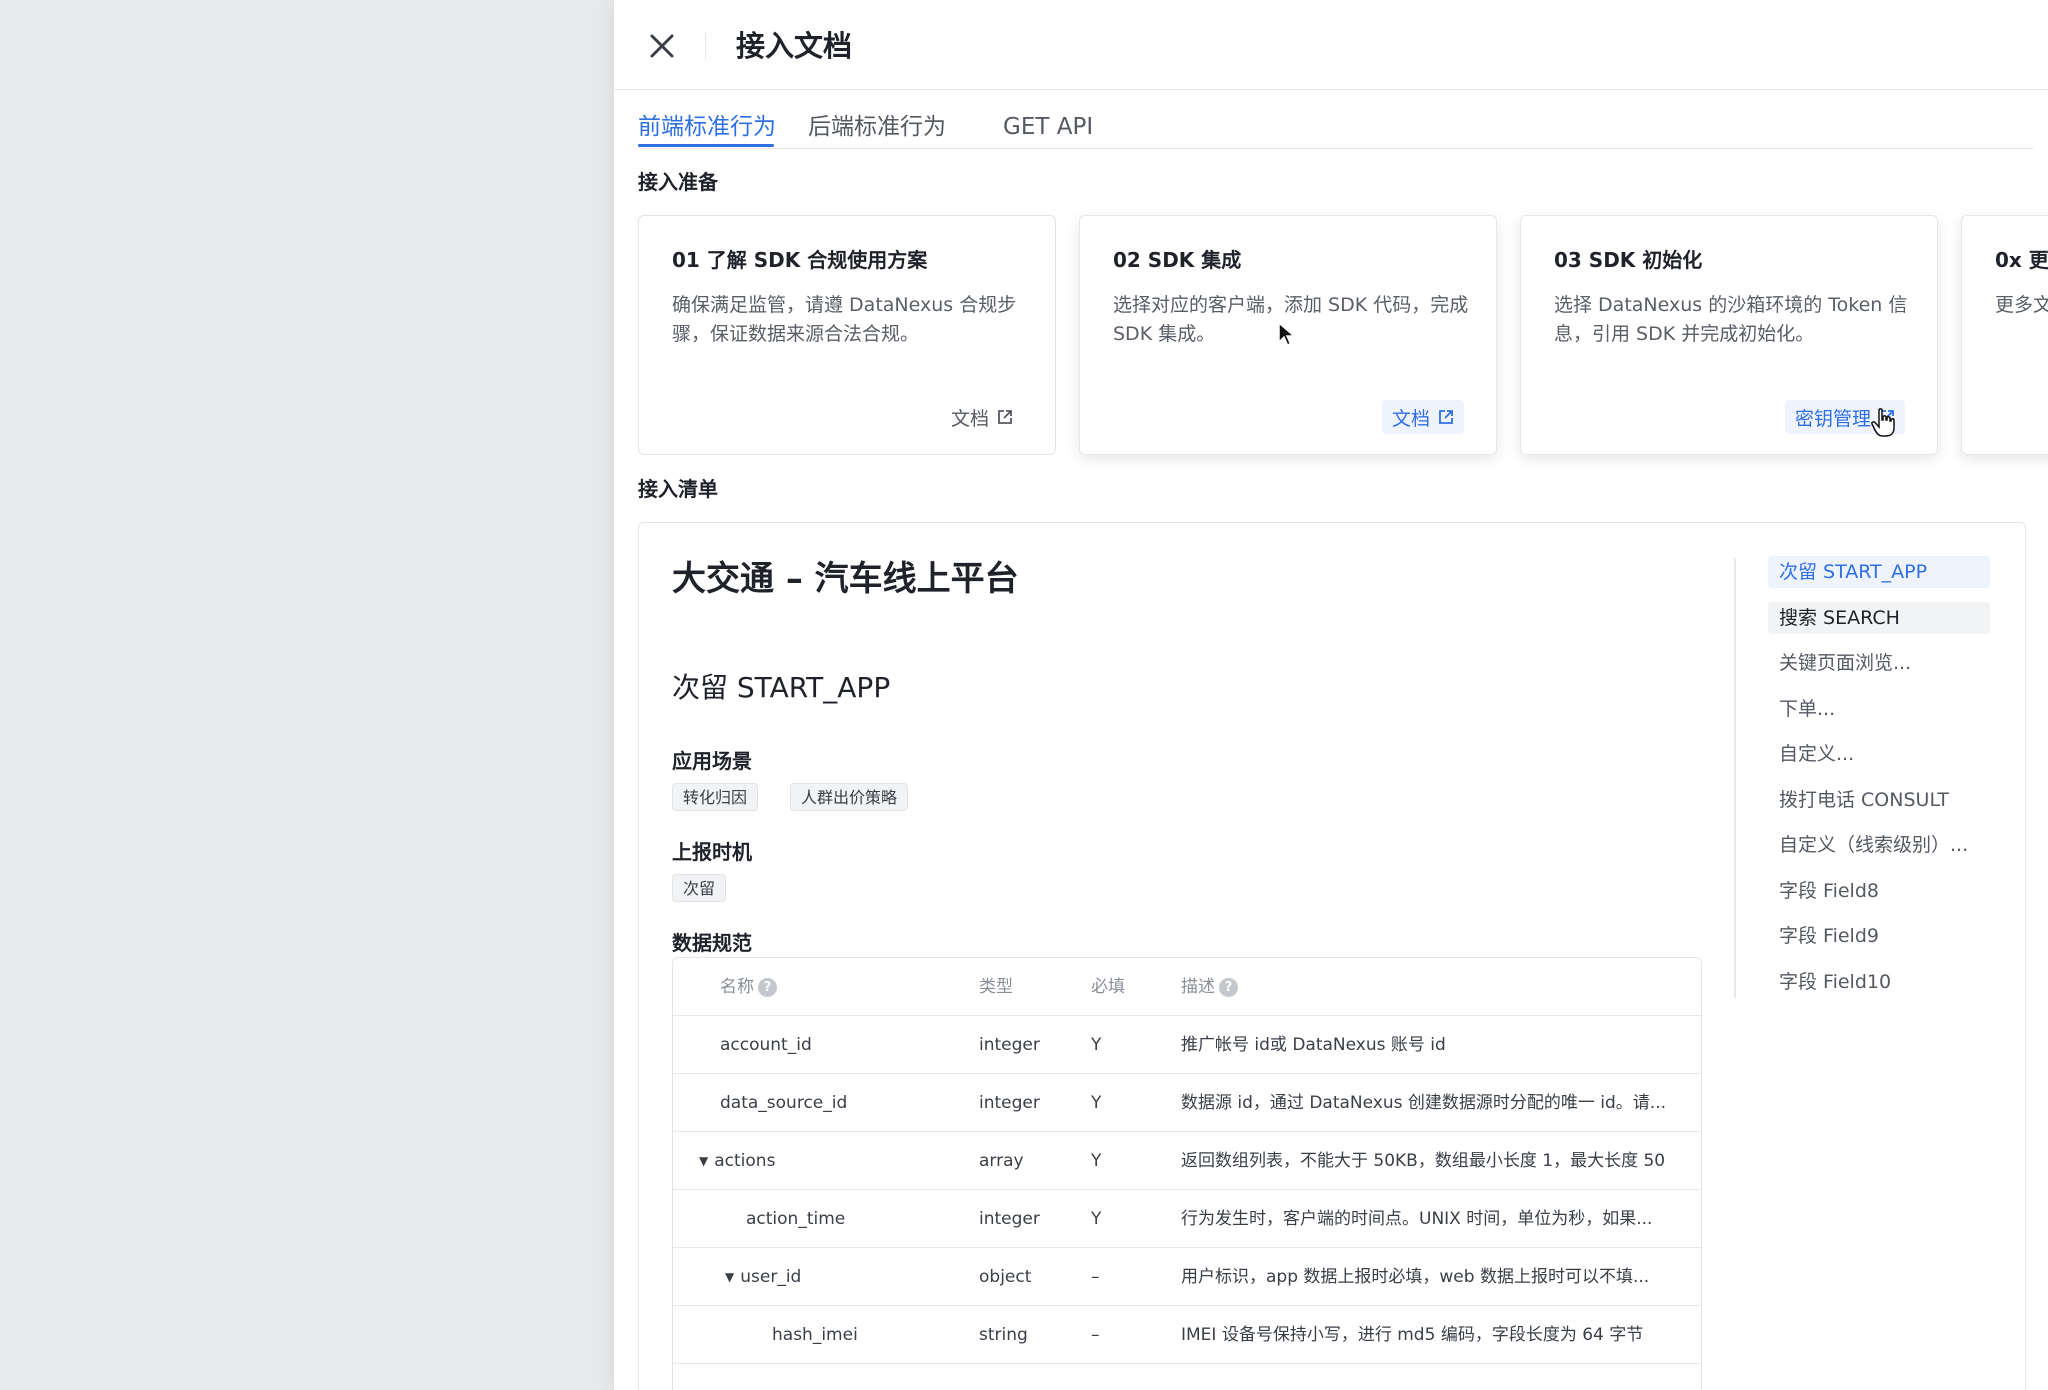 The width and height of the screenshot is (2048, 1390). What do you see at coordinates (766, 1045) in the screenshot?
I see `row-name: account_id` at bounding box center [766, 1045].